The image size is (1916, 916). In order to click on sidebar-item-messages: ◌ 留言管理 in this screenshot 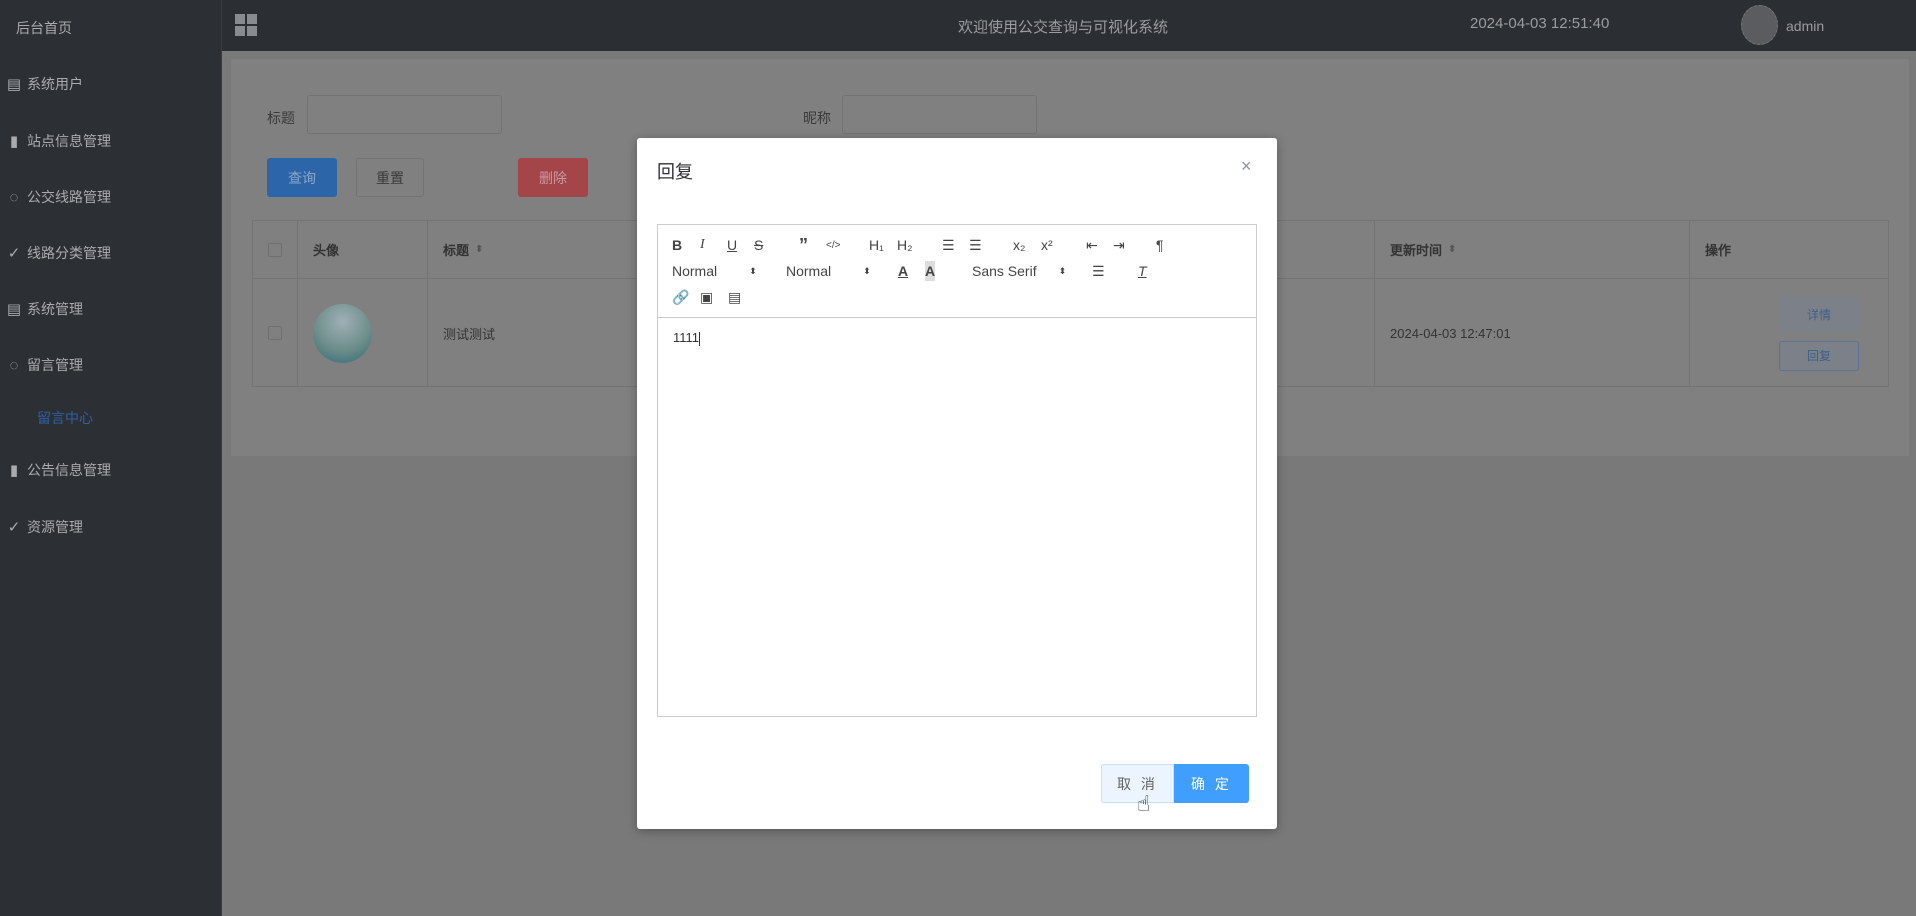, I will do `click(41, 365)`.